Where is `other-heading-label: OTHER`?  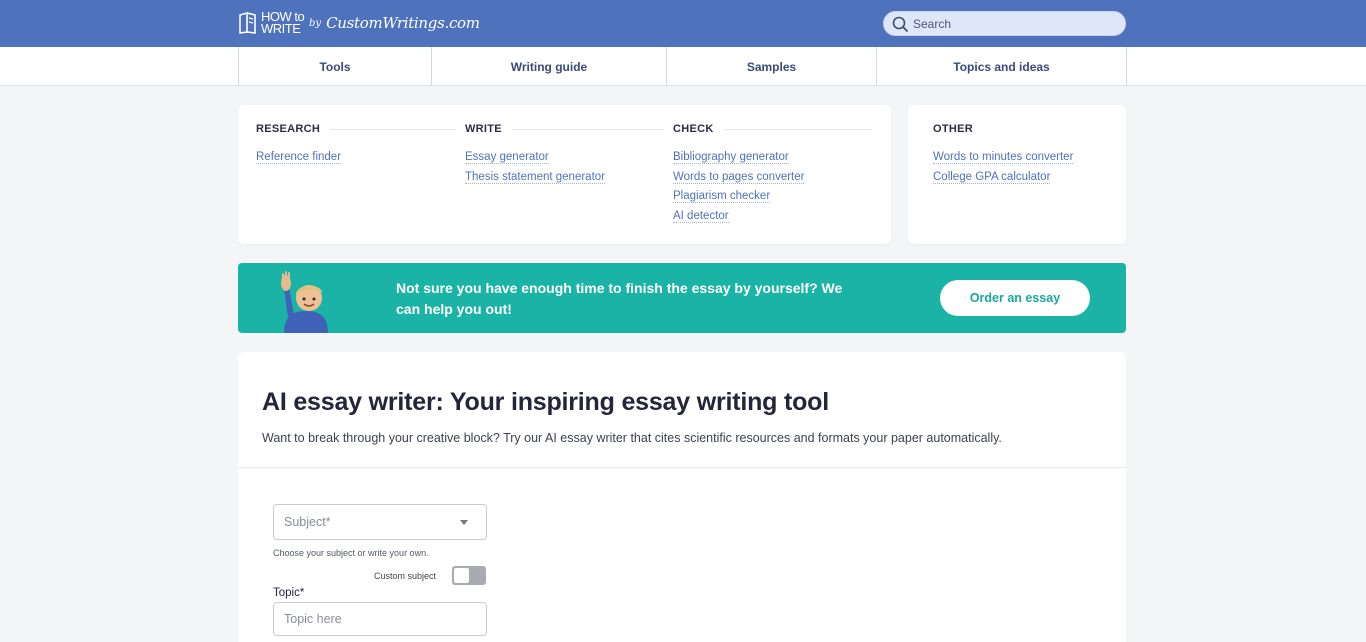 other-heading-label: OTHER is located at coordinates (953, 129).